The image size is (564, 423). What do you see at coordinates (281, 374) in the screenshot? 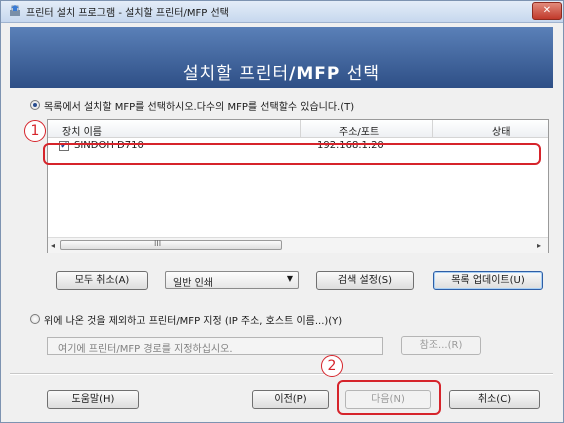
I see `footer-divider` at bounding box center [281, 374].